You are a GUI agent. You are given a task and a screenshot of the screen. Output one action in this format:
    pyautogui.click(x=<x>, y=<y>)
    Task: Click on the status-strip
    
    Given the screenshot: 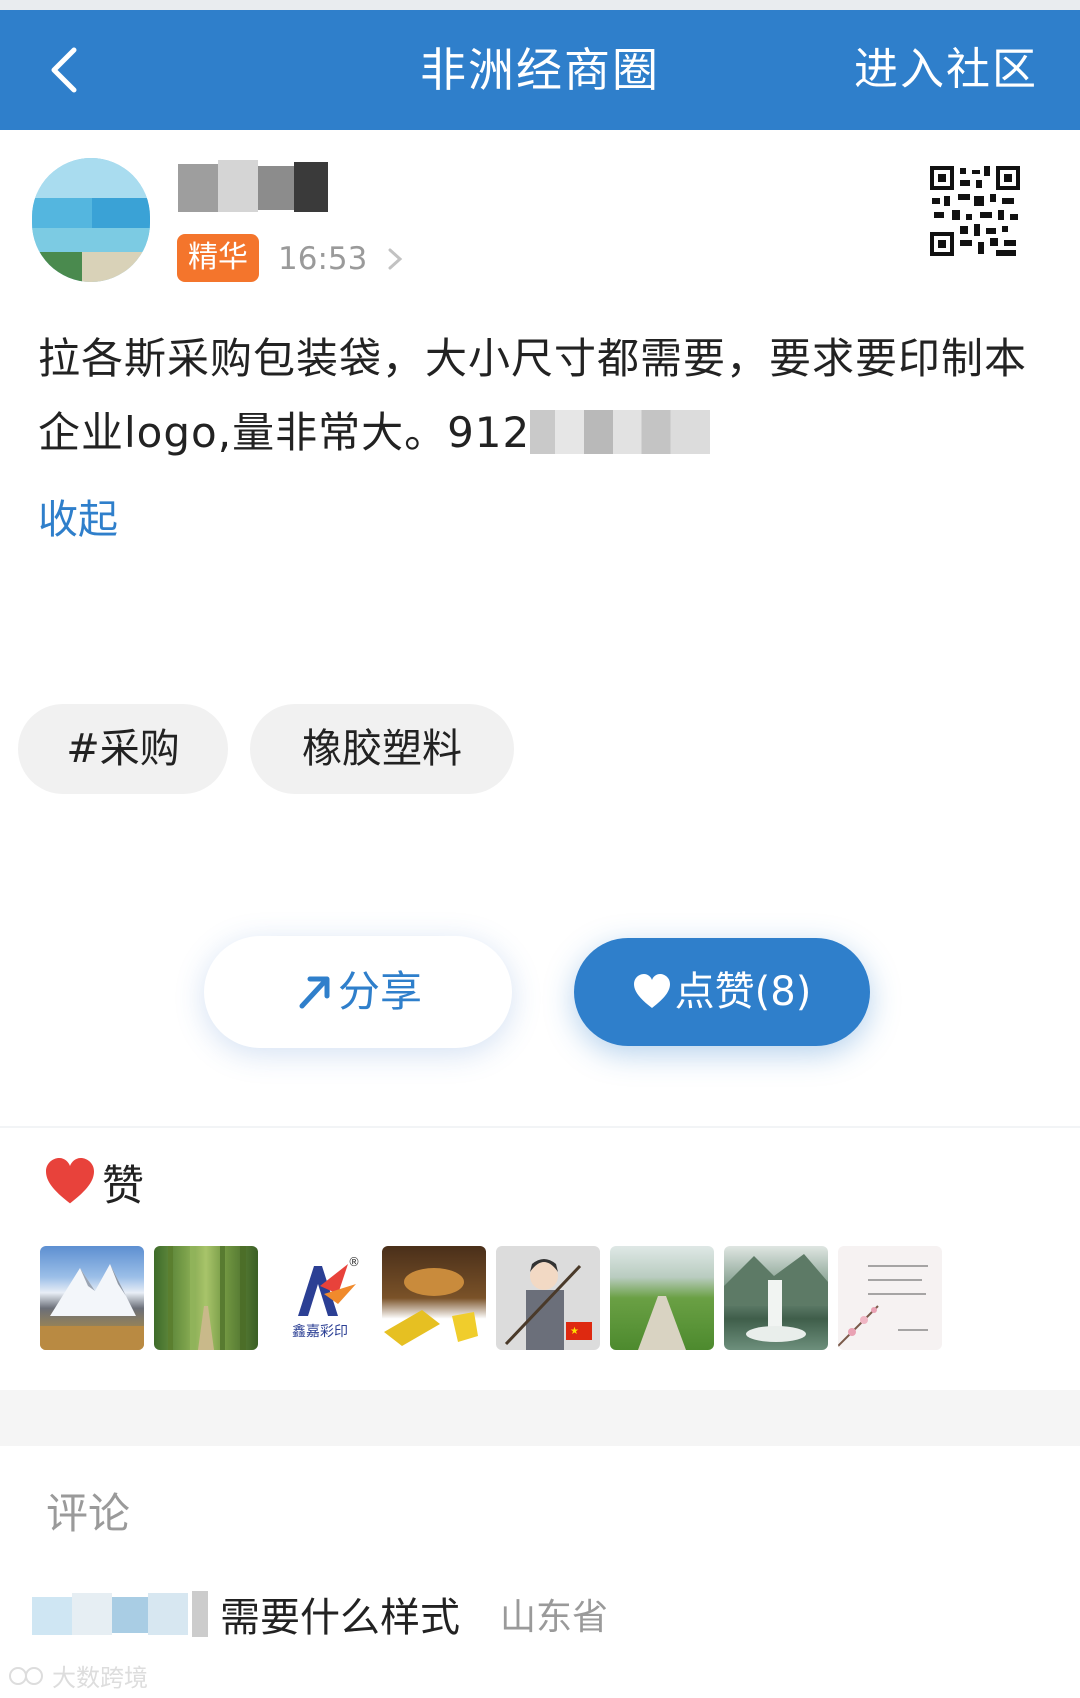 What is the action you would take?
    pyautogui.click(x=540, y=5)
    